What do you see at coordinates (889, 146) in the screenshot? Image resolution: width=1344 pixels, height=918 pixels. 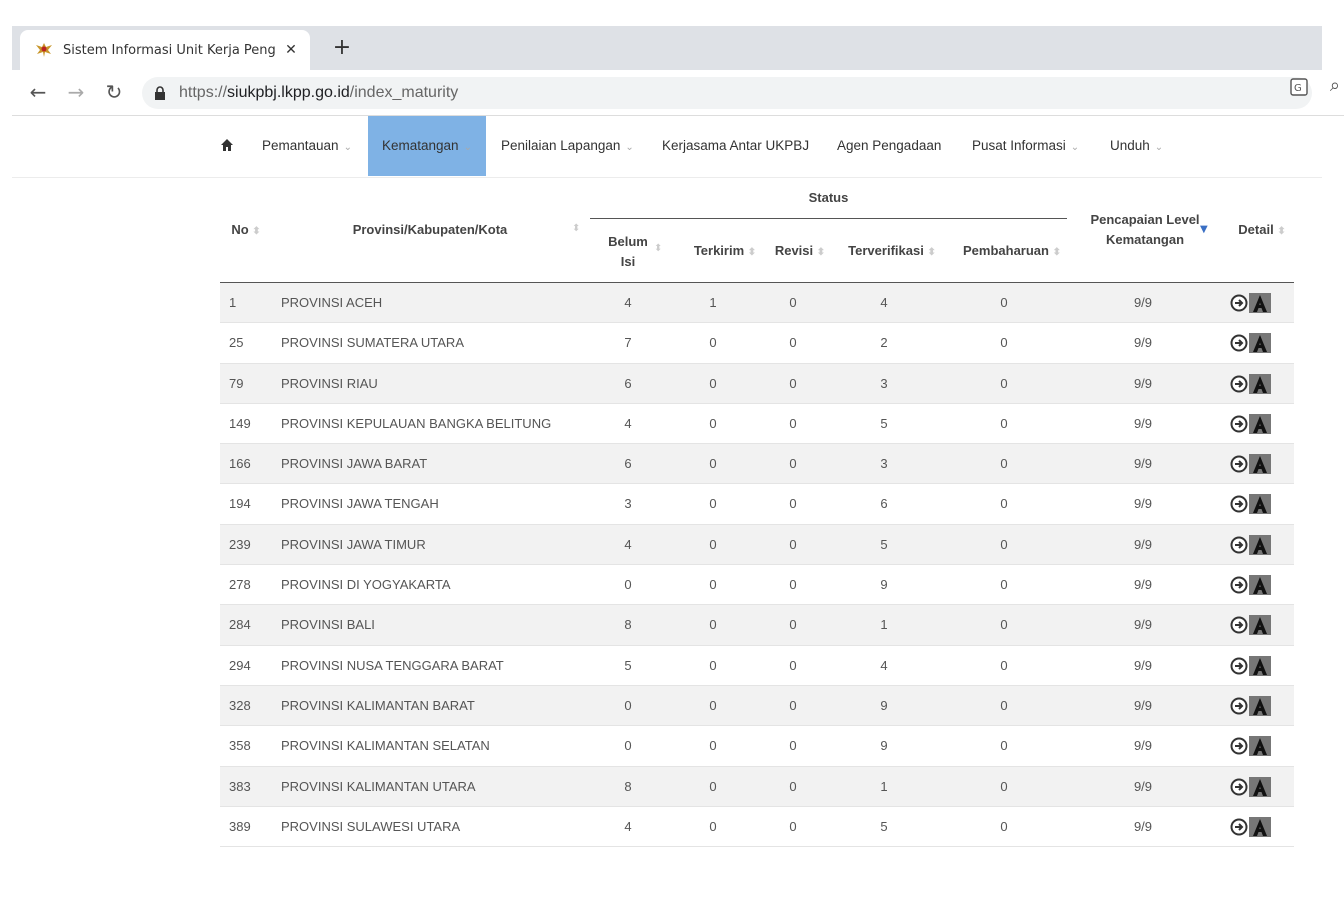 I see `nav-item-agen-pengadaan: Agen Pengadaan` at bounding box center [889, 146].